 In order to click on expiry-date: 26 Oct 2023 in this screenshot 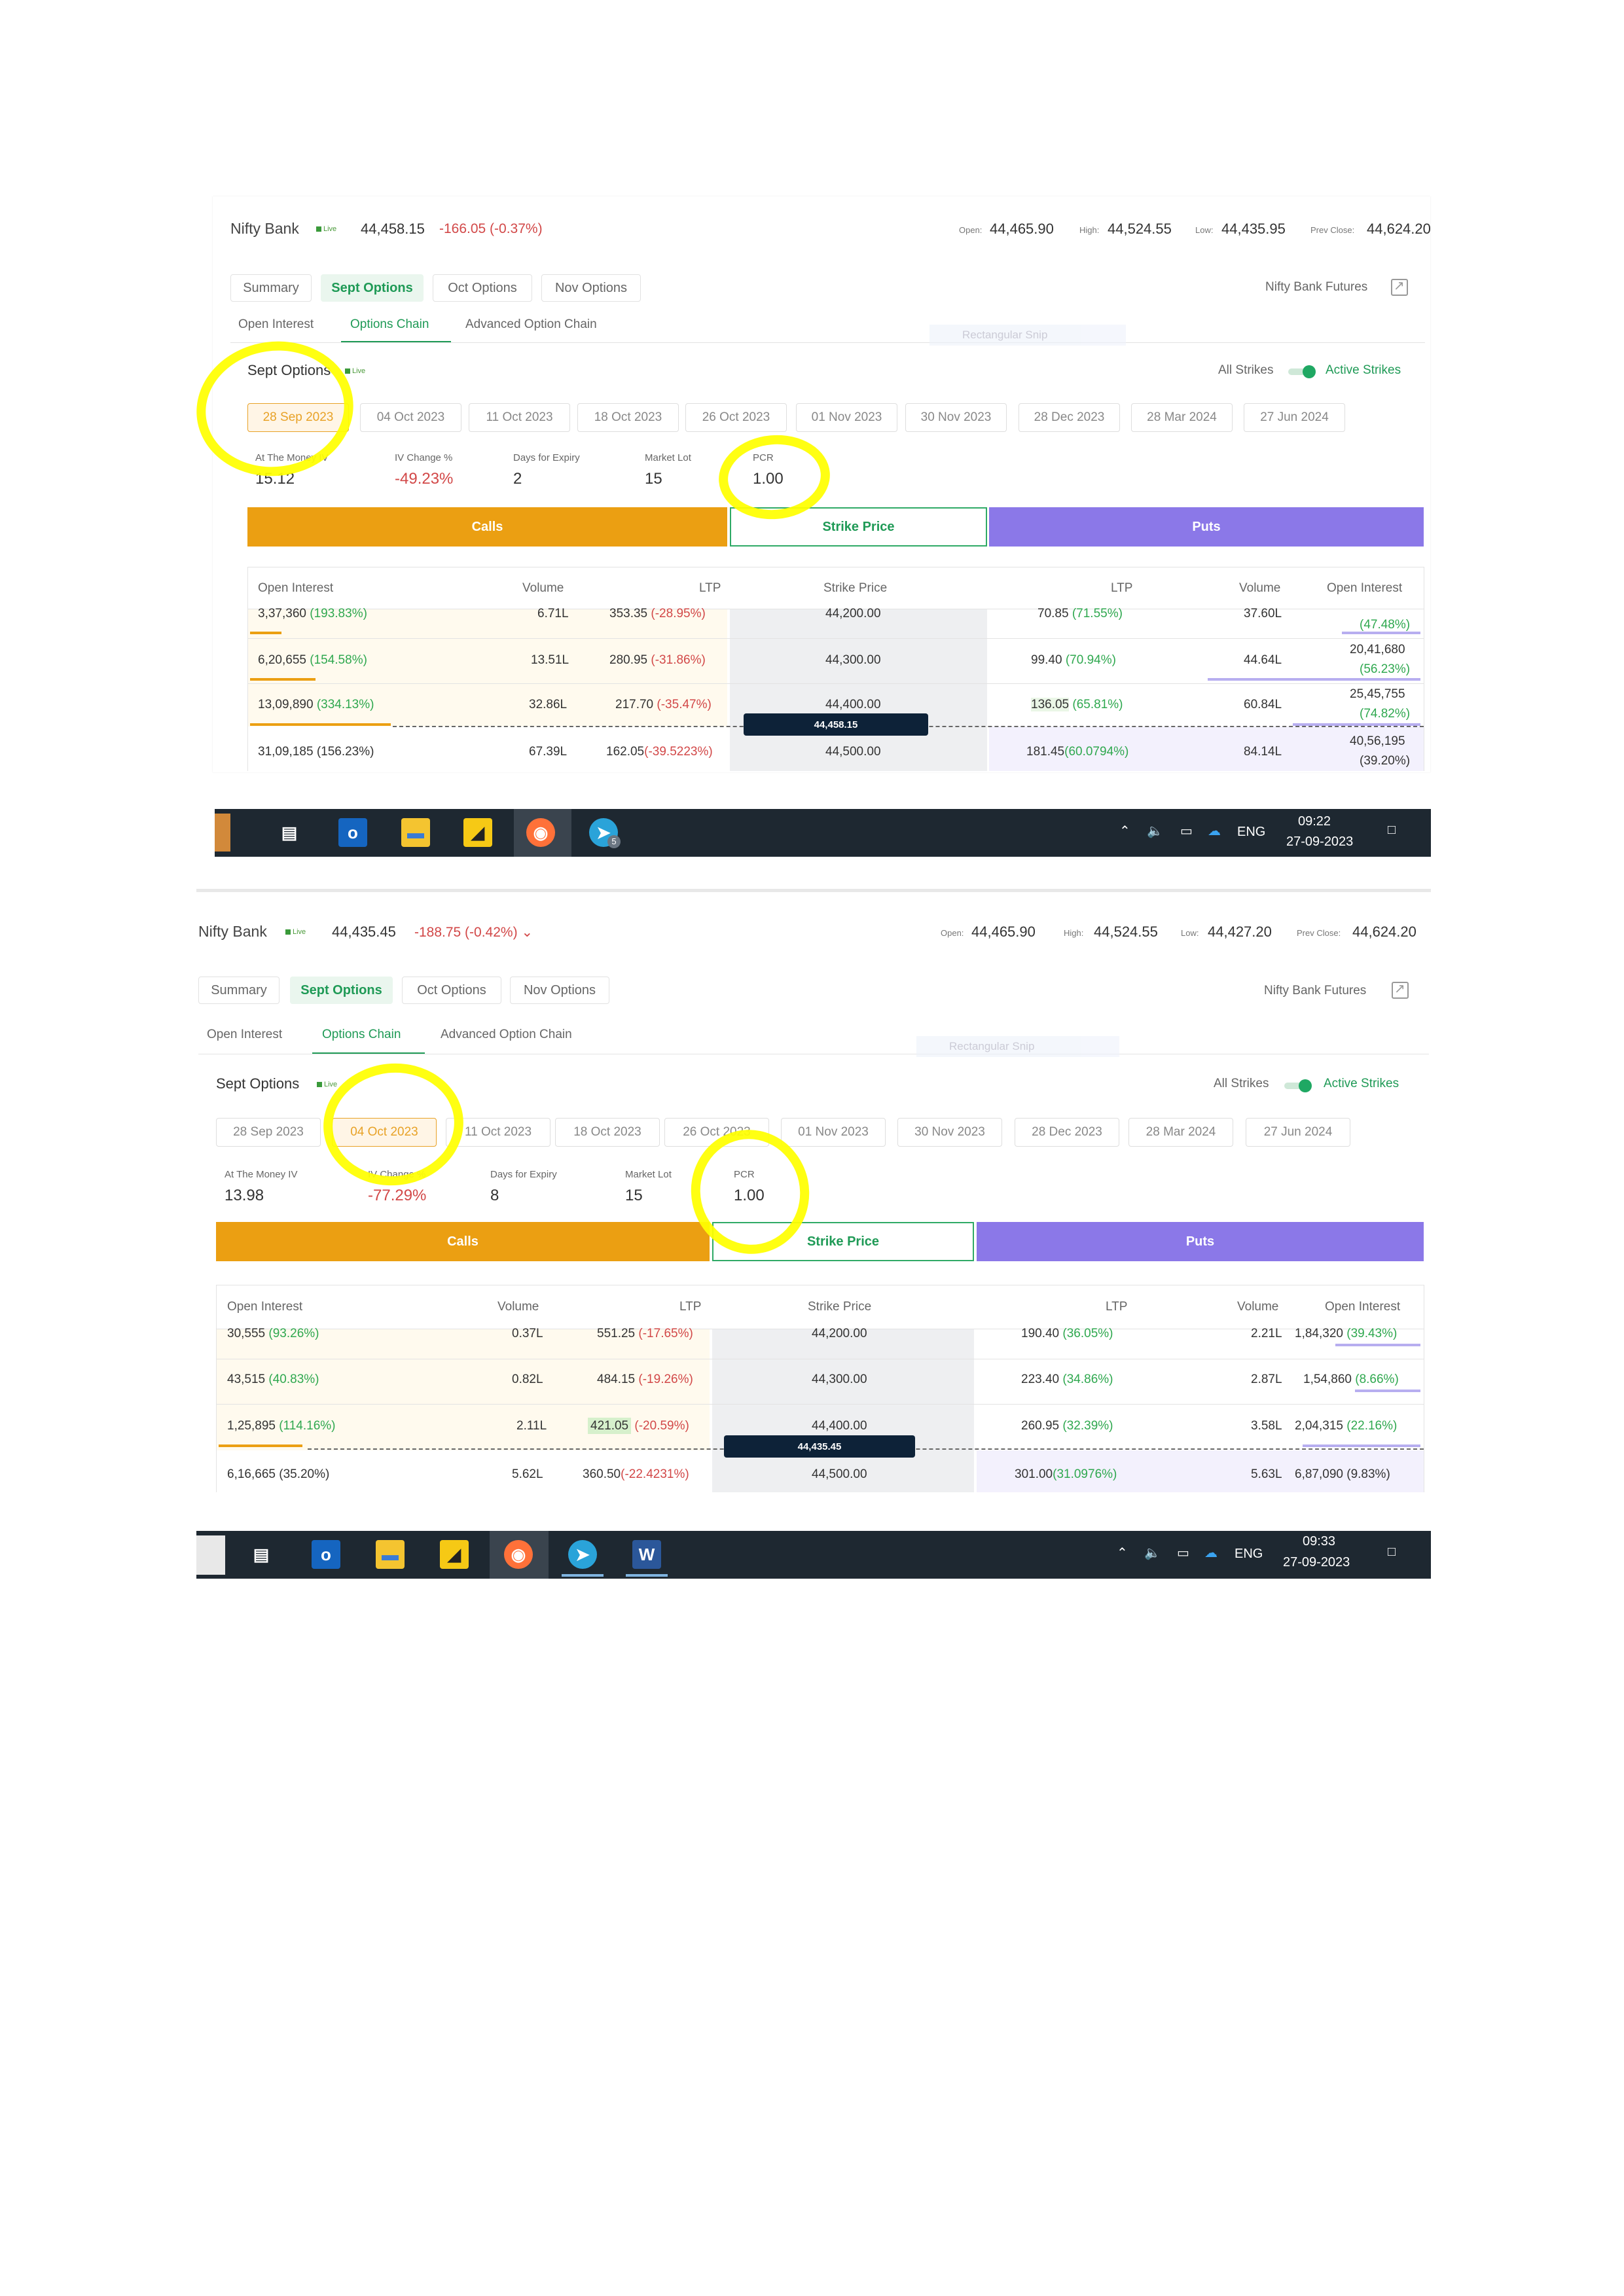, I will do `click(736, 417)`.